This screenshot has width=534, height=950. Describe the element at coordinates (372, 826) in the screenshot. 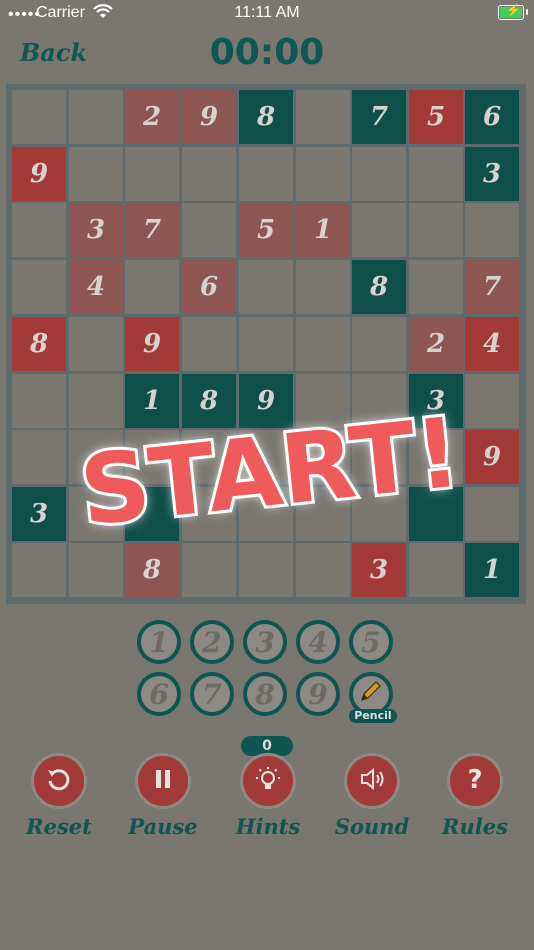

I see `sound-label: Sound` at that location.